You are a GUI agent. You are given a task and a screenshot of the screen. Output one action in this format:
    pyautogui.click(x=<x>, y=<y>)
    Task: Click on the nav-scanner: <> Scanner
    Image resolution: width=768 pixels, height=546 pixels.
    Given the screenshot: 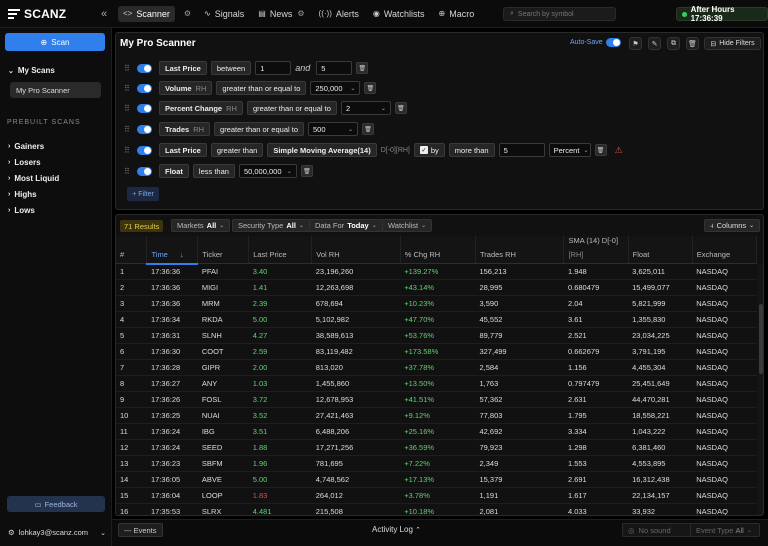 What is the action you would take?
    pyautogui.click(x=146, y=13)
    